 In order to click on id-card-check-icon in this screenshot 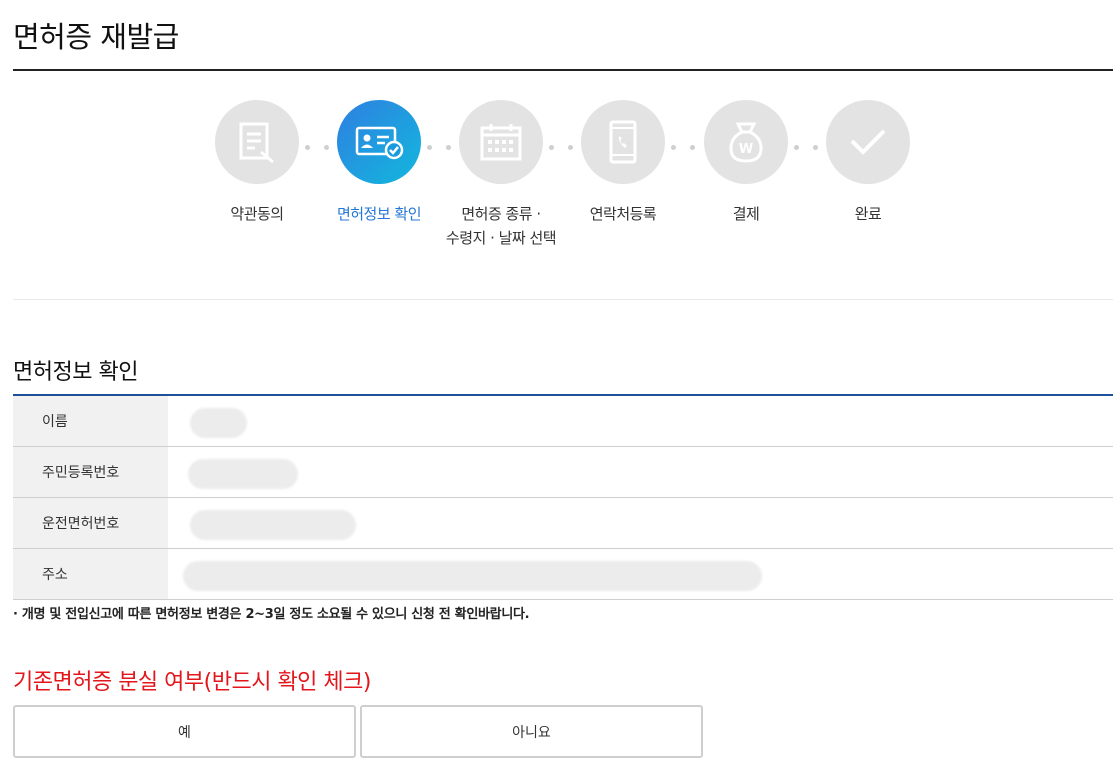, I will do `click(379, 143)`.